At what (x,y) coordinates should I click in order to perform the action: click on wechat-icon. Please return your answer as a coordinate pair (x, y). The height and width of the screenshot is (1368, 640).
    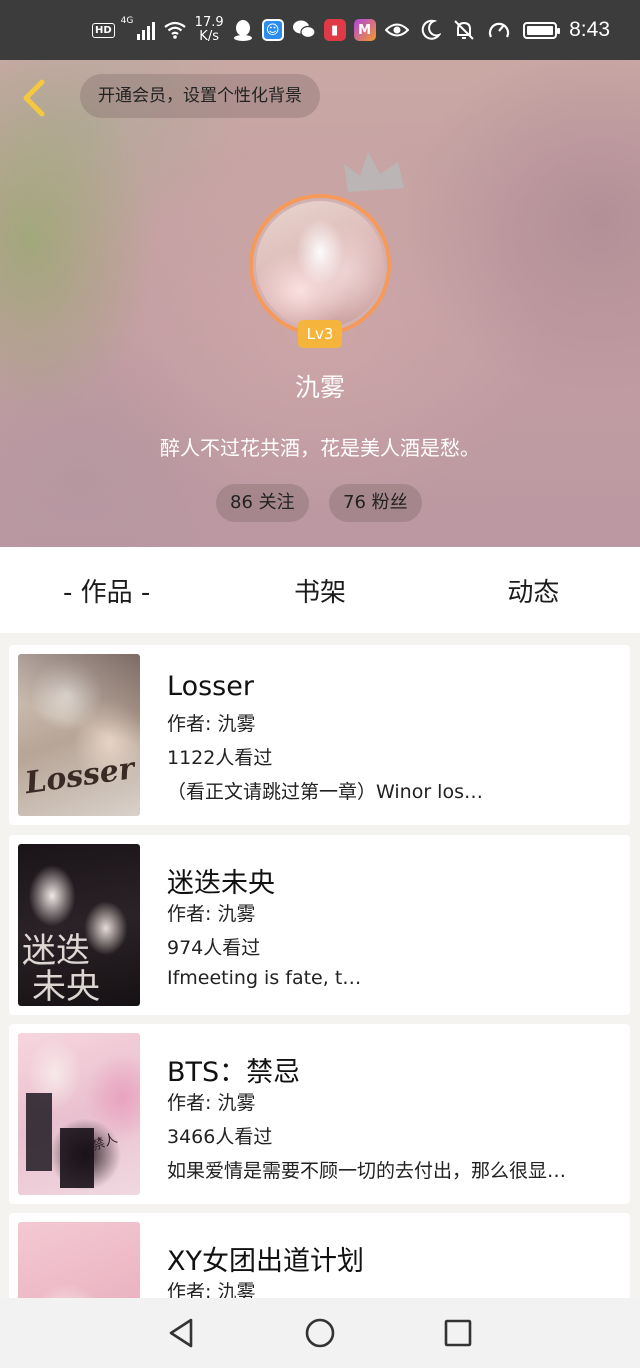
    Looking at the image, I should click on (304, 29).